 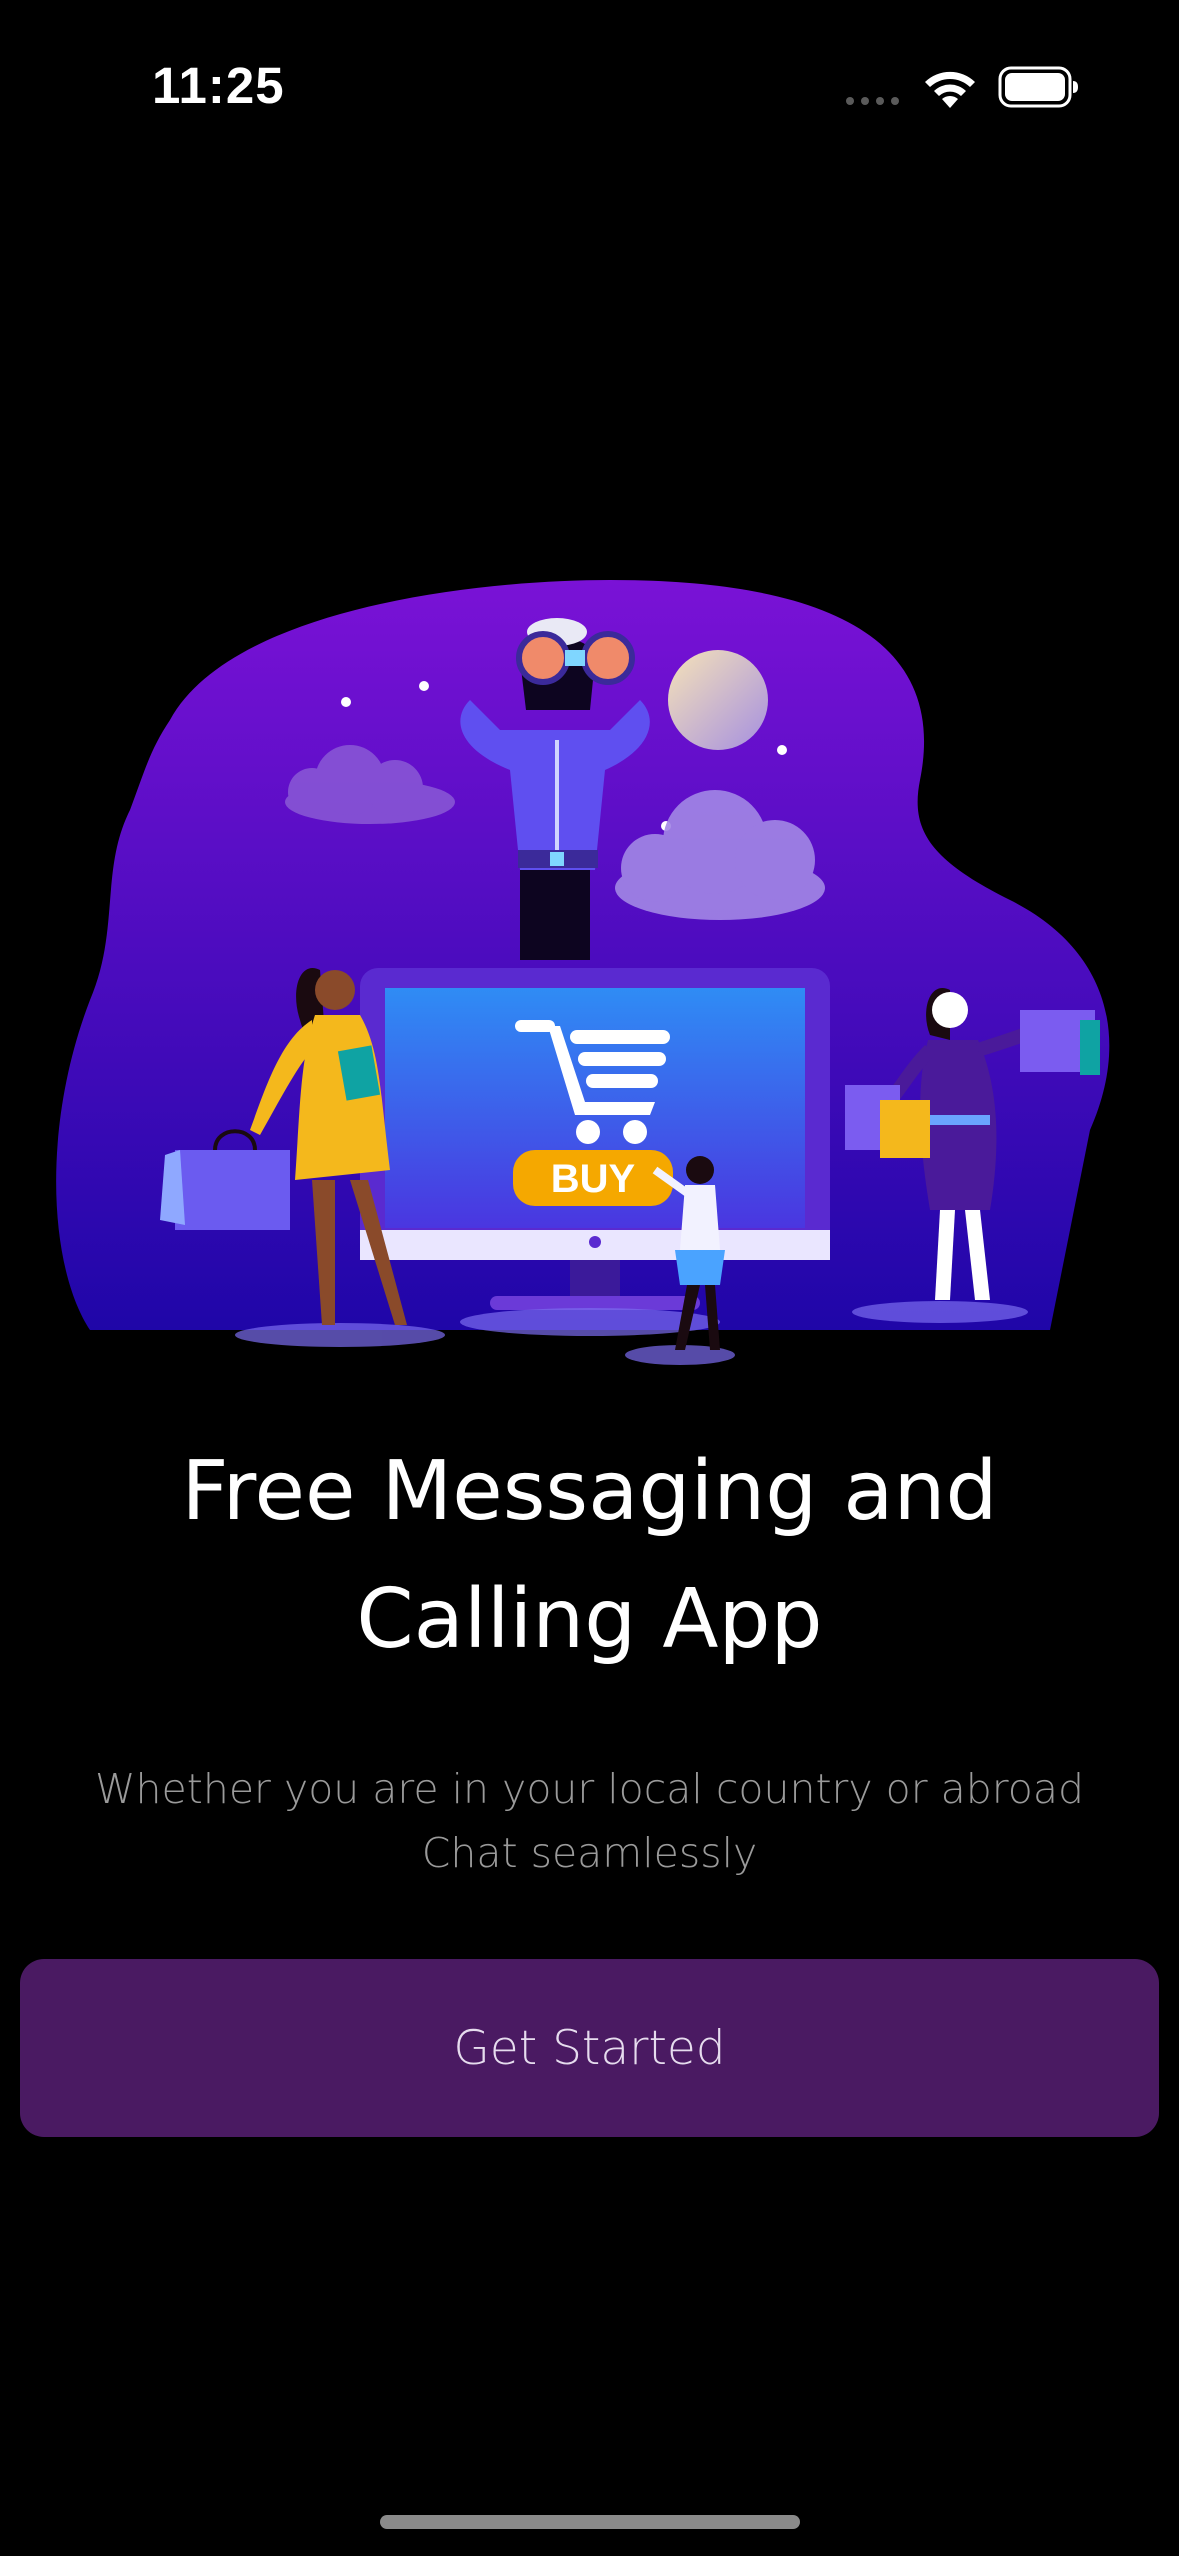 What do you see at coordinates (950, 89) in the screenshot?
I see `wifi-icon` at bounding box center [950, 89].